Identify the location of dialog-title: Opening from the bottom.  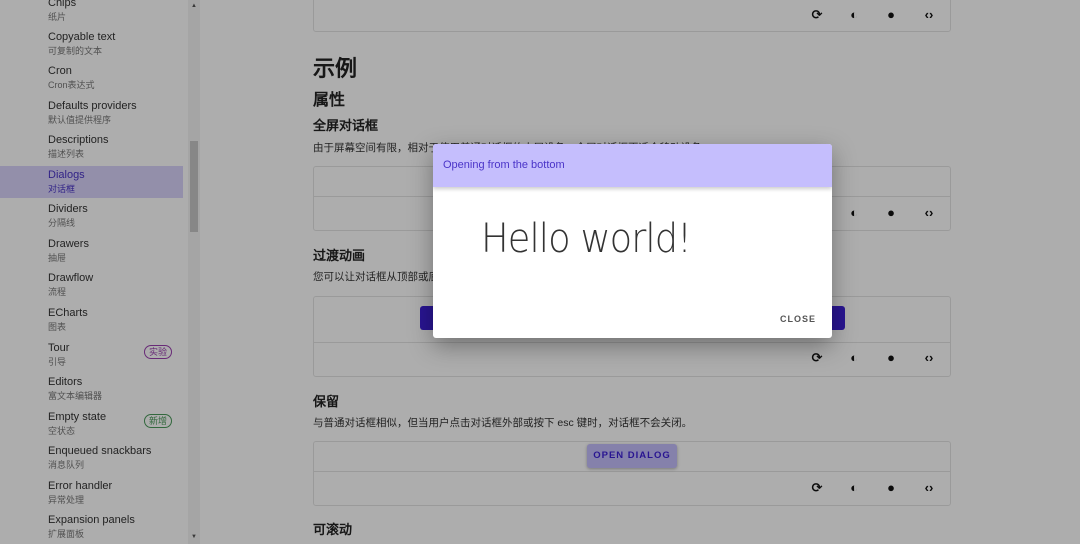
(632, 165).